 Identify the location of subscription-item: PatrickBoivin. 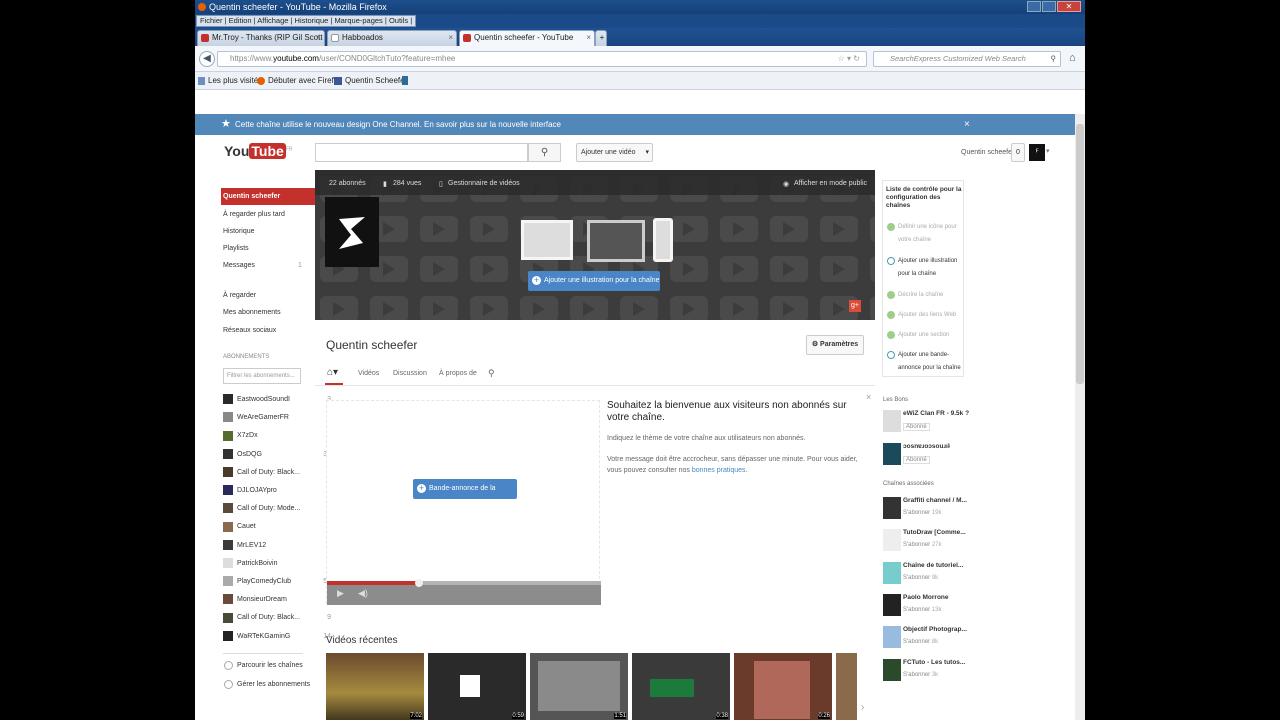
(263, 564).